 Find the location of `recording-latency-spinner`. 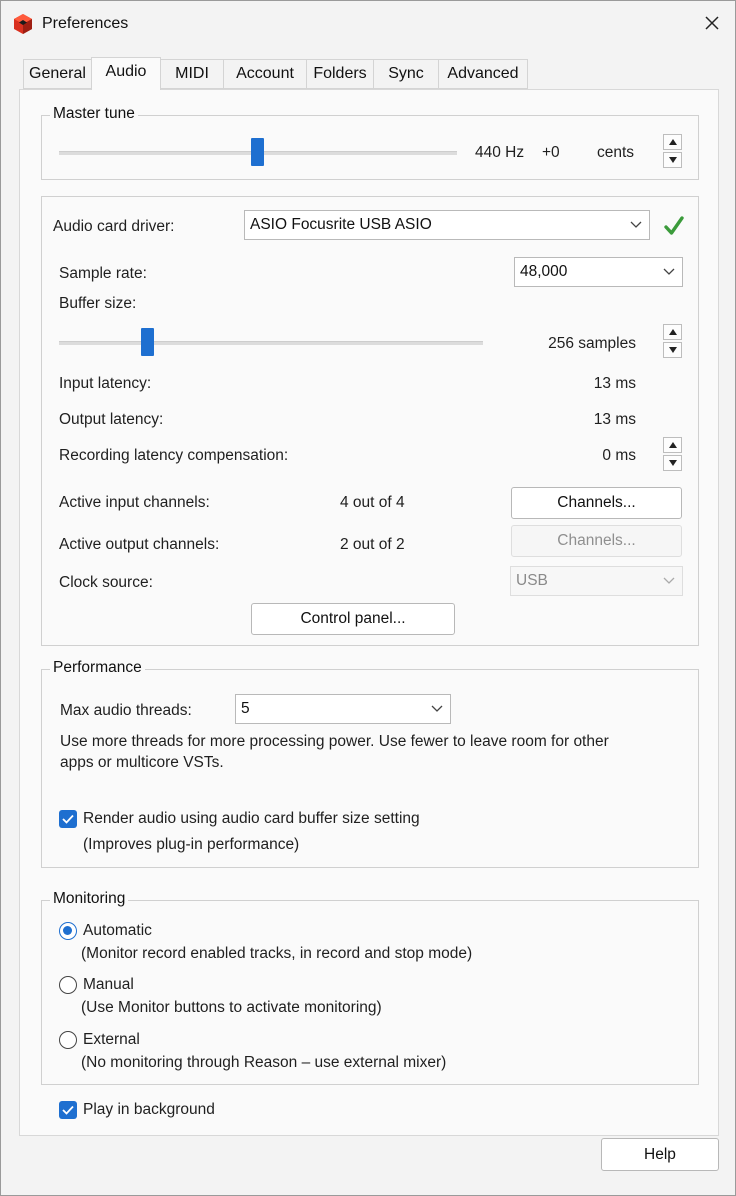

recording-latency-spinner is located at coordinates (672, 454).